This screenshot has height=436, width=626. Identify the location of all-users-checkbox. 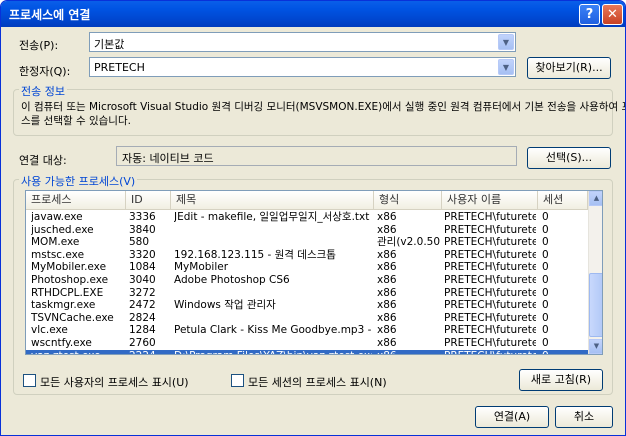
(29, 380).